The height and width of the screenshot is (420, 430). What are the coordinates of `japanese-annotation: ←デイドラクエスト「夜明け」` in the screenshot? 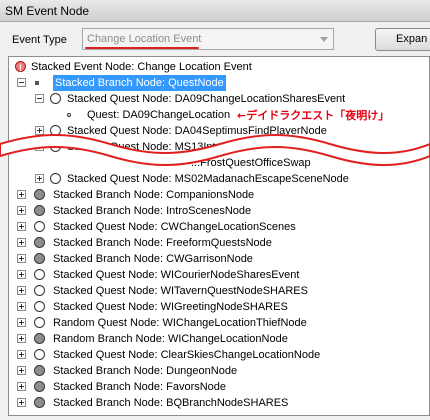 It's located at (313, 115).